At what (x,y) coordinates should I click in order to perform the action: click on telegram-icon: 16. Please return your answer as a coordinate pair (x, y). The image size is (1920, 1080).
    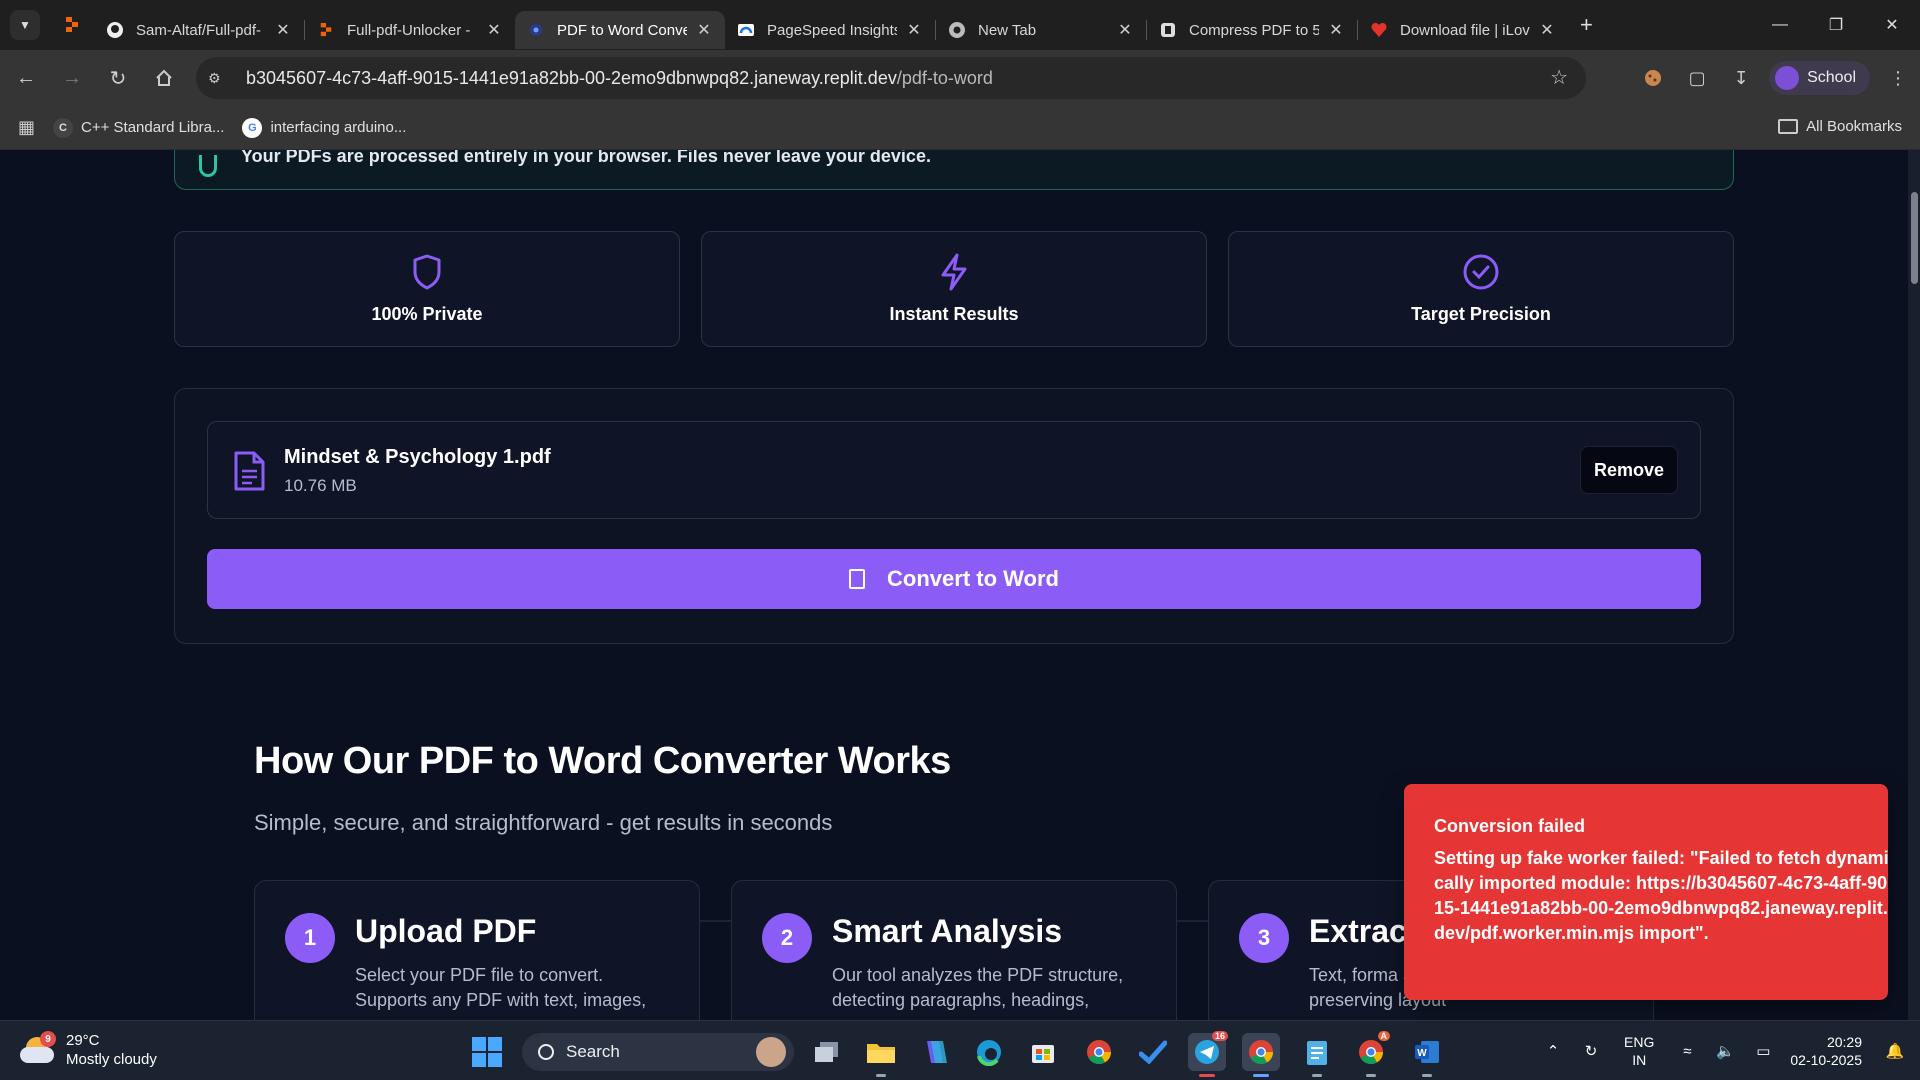
    Looking at the image, I should click on (1208, 1054).